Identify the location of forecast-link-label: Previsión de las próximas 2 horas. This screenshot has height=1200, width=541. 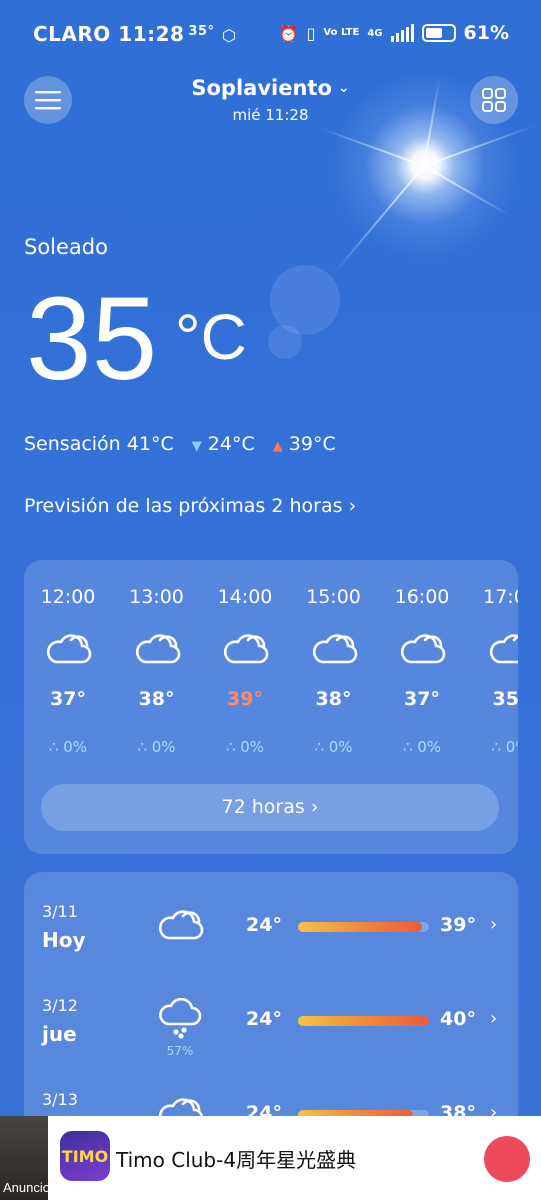
(183, 506).